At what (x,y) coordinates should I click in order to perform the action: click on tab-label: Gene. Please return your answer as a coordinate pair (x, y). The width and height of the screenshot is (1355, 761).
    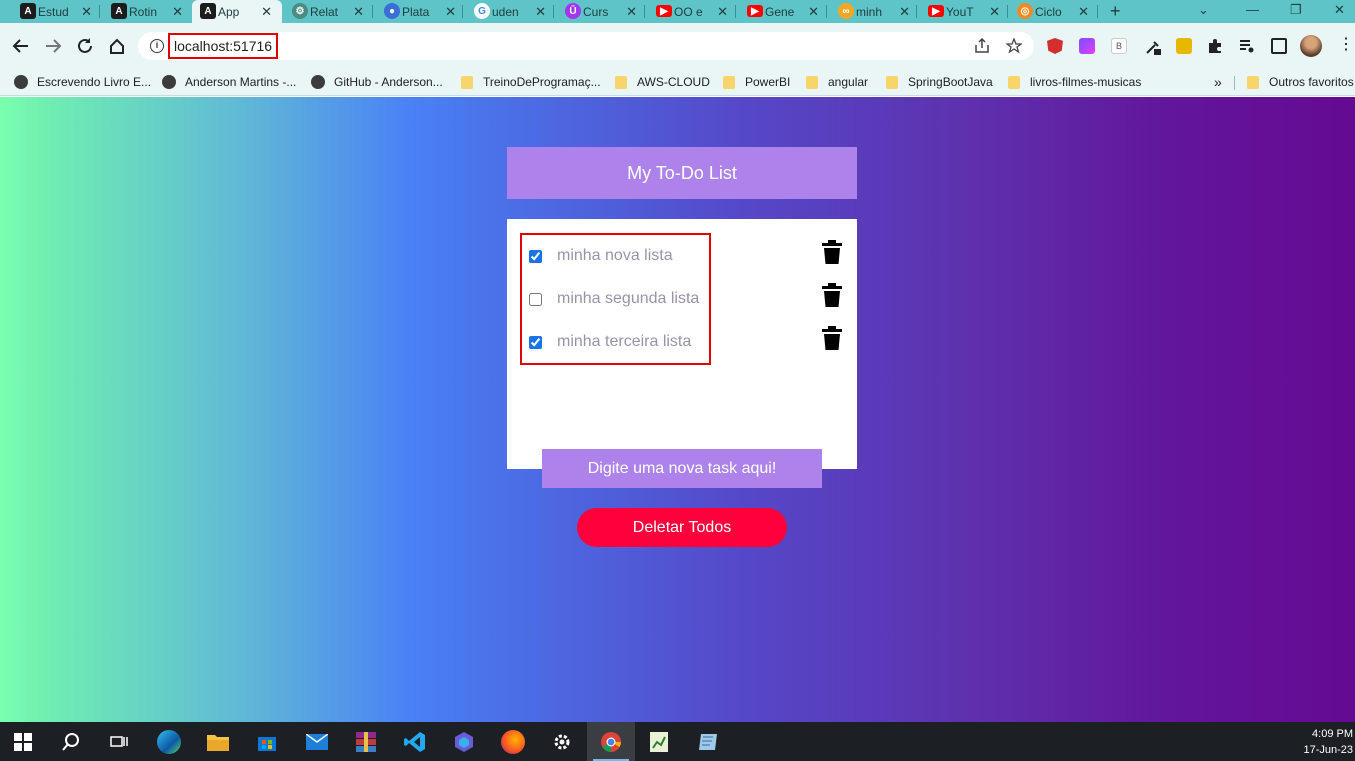
    Looking at the image, I should click on (780, 11).